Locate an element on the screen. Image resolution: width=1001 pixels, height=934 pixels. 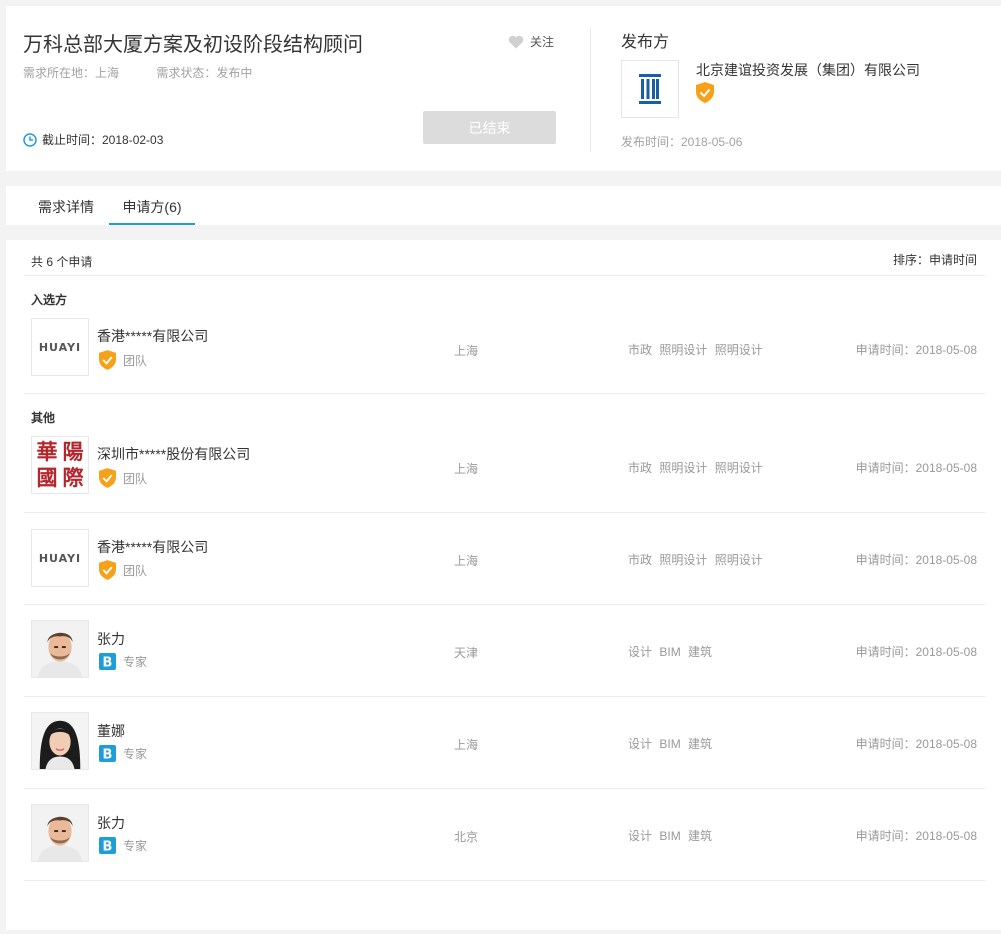
tab-bar: 需求详情 申请方(6) is located at coordinates (503, 205).